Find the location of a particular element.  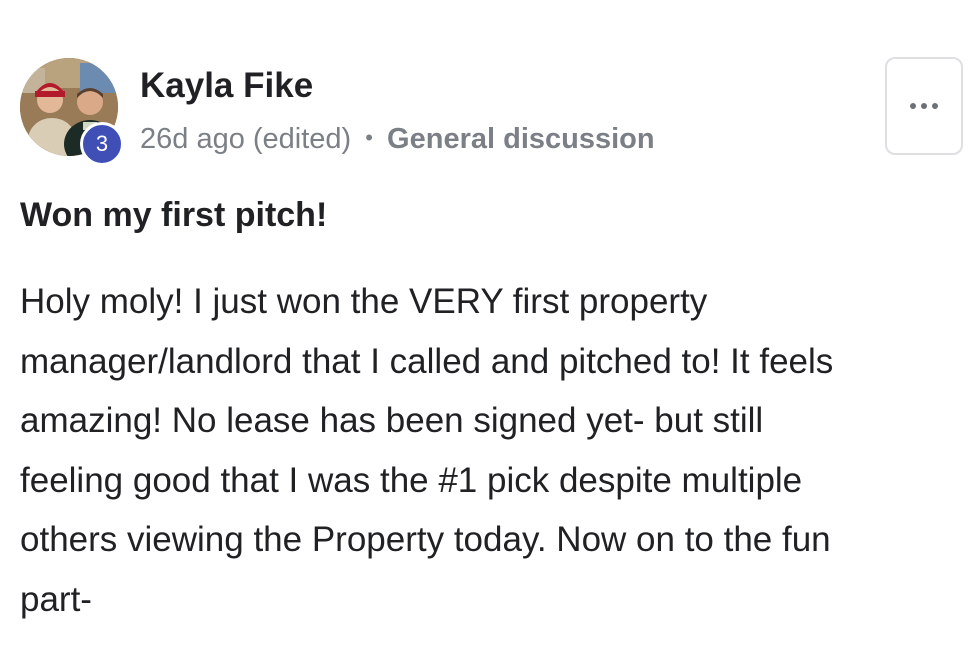

more-horizontal-icon is located at coordinates (924, 106).